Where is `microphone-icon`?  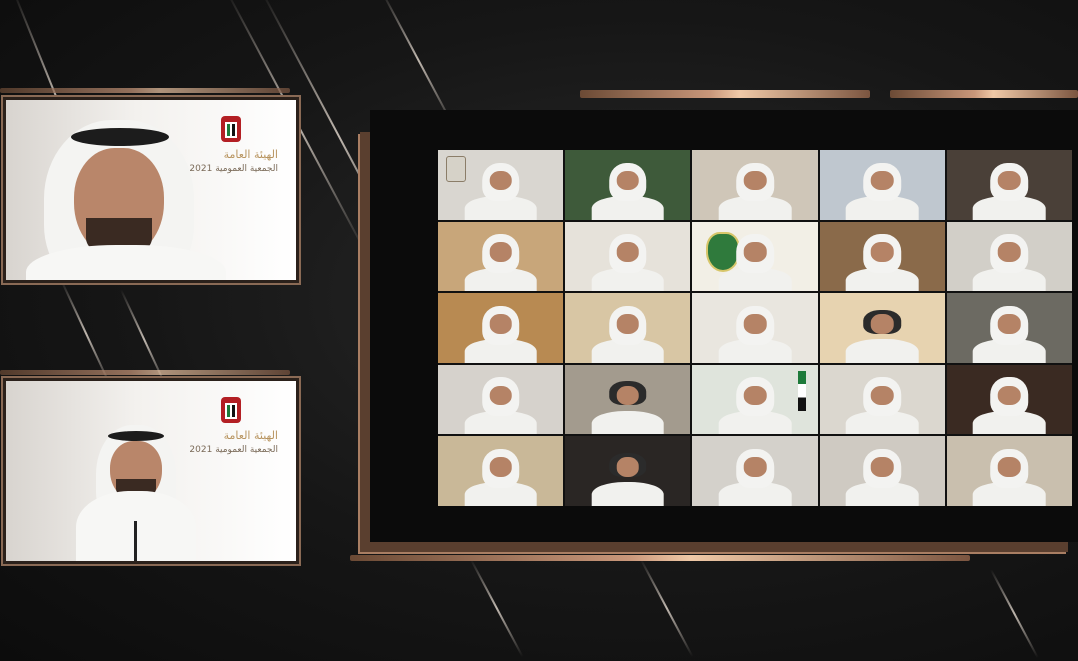
microphone-icon is located at coordinates (135, 541).